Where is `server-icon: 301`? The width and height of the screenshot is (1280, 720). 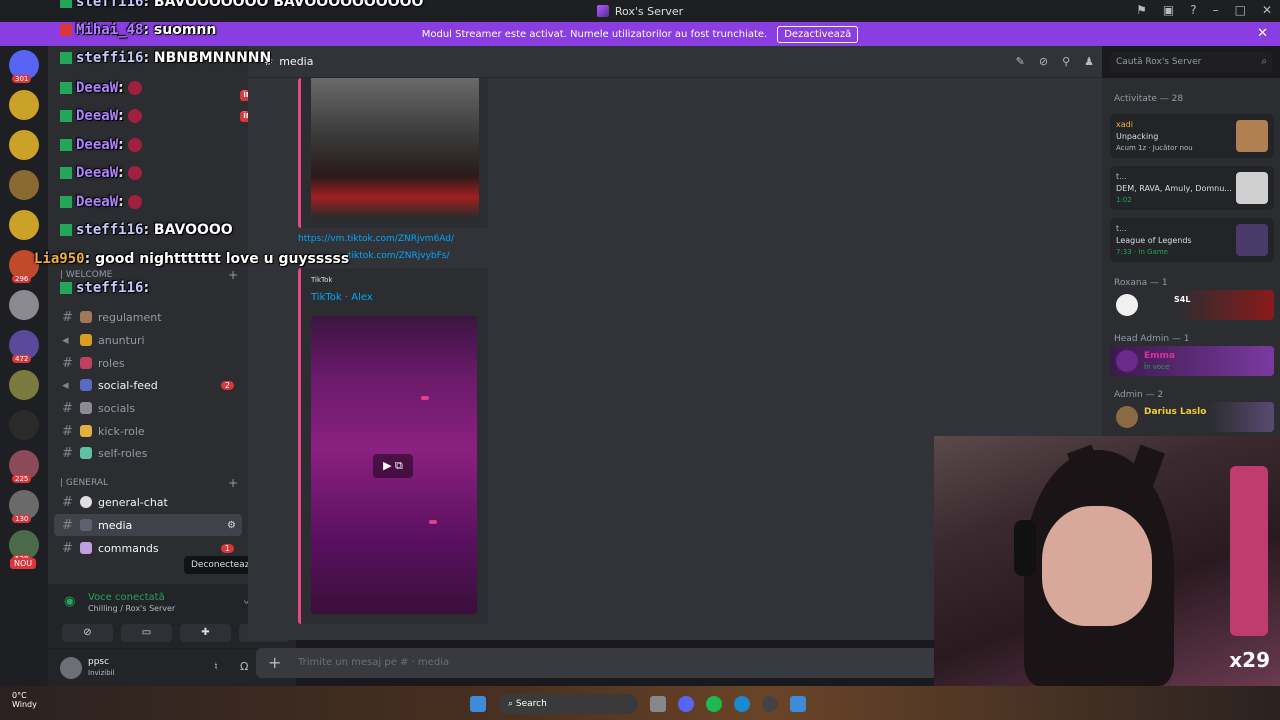
server-icon: 301 is located at coordinates (24, 66).